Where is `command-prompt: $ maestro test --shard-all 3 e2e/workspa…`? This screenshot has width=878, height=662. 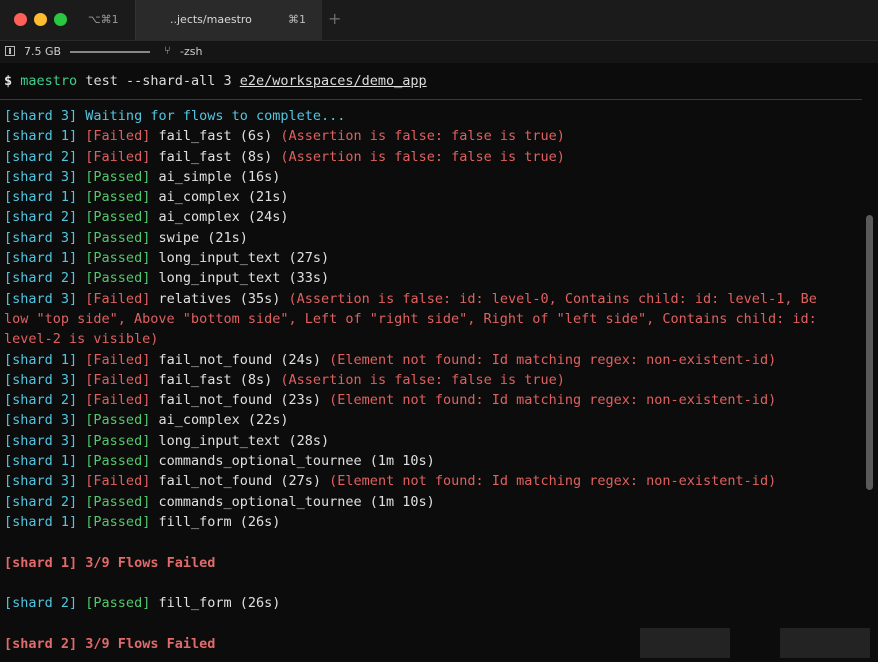 command-prompt: $ maestro test --shard-all 3 e2e/workspa… is located at coordinates (431, 81).